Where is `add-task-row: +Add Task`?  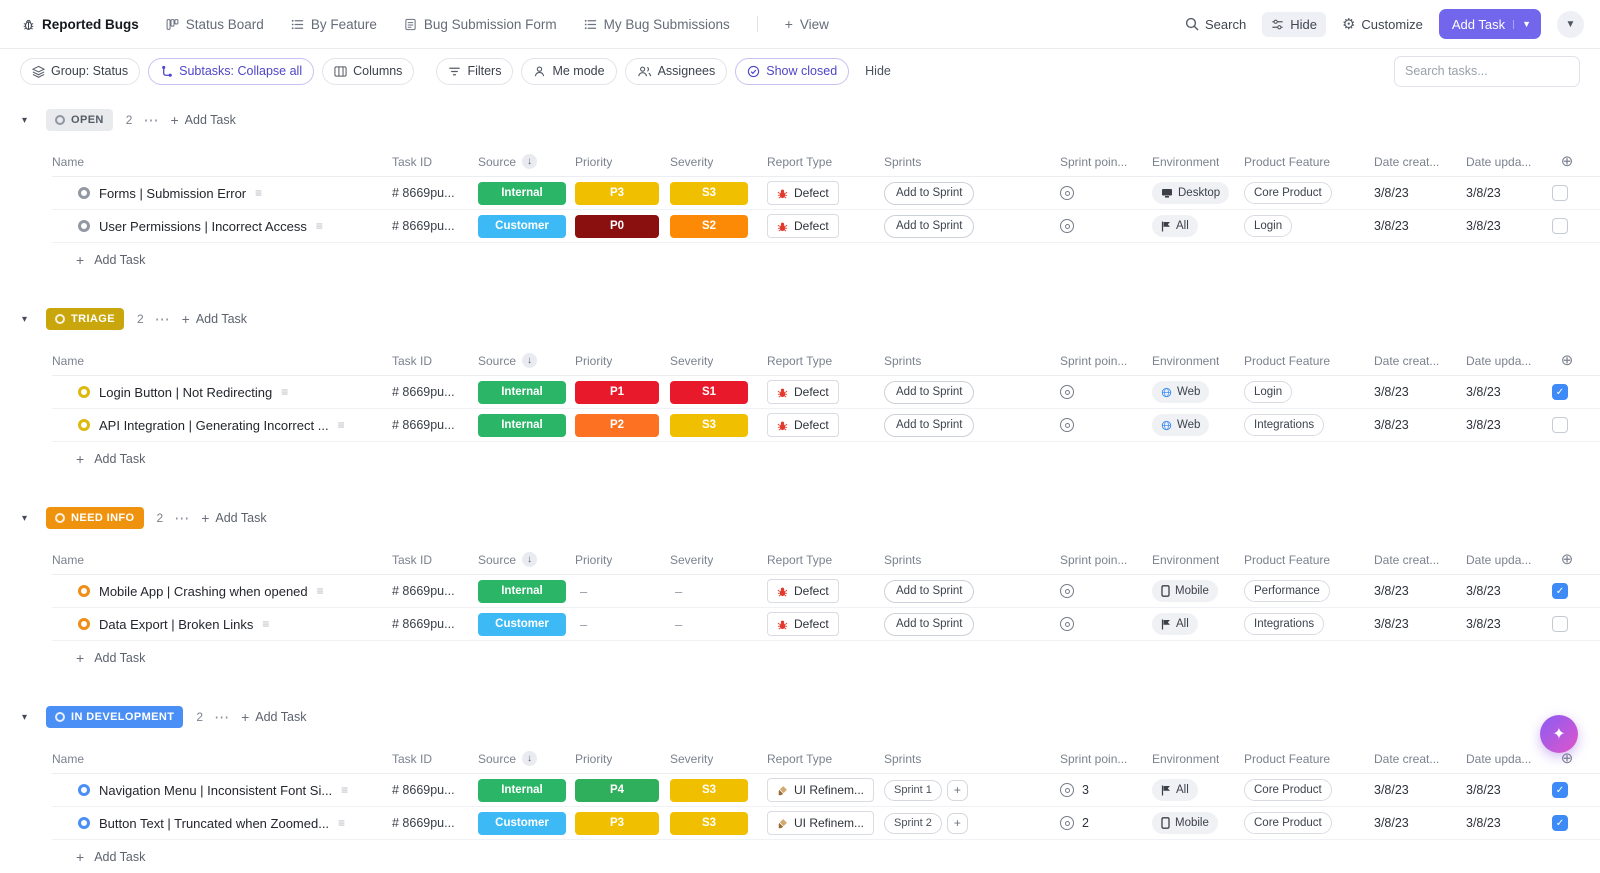
add-task-row: +Add Task is located at coordinates (838, 259).